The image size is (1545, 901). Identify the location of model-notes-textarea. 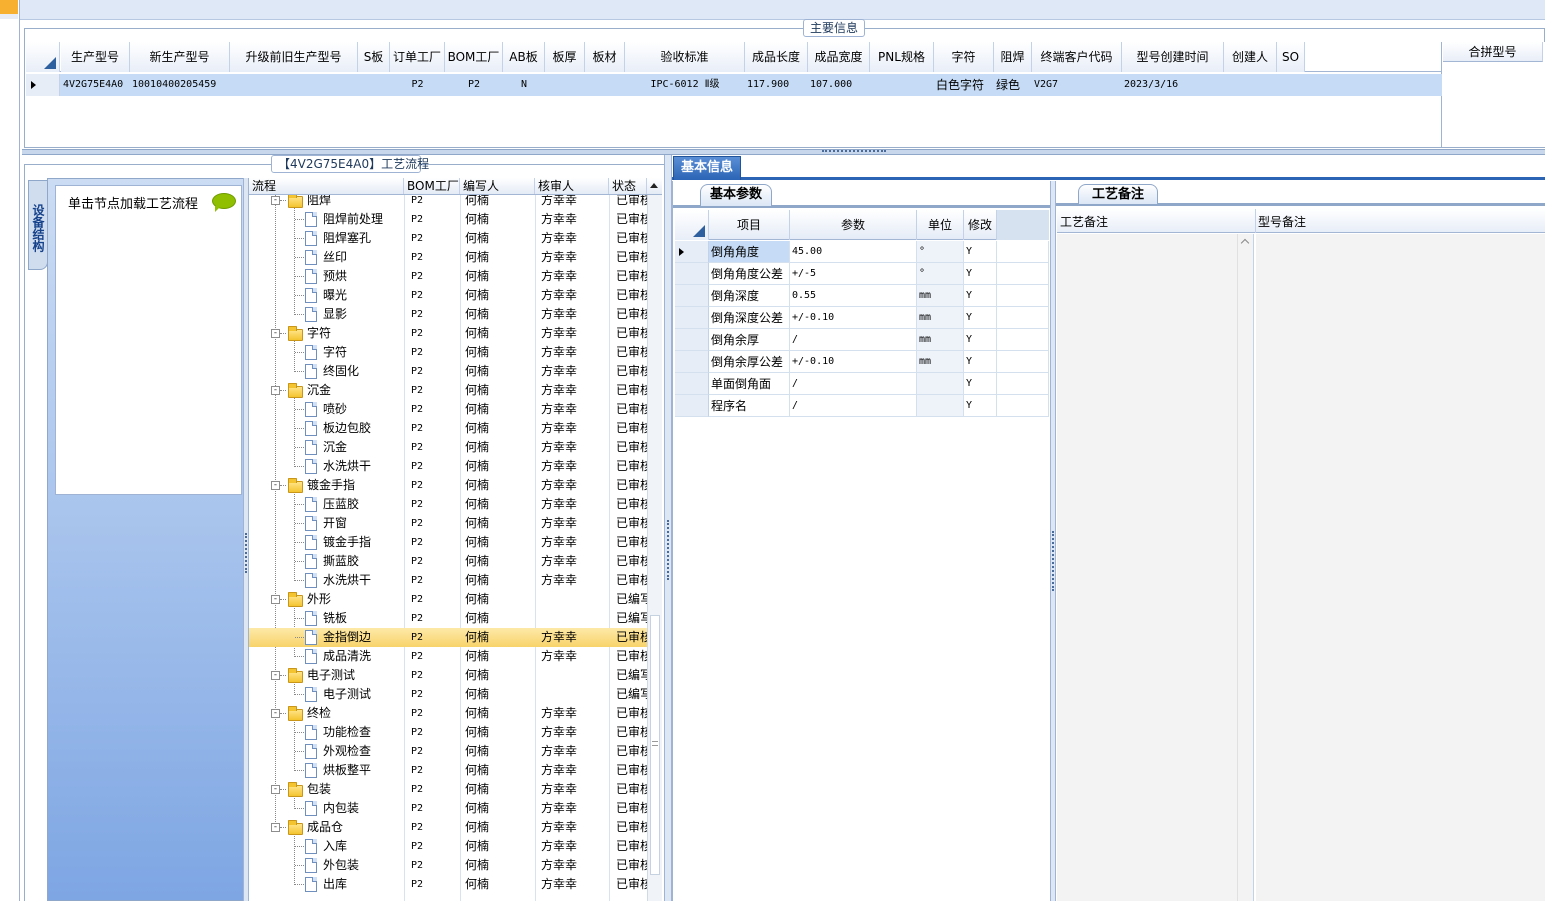
(1400, 567).